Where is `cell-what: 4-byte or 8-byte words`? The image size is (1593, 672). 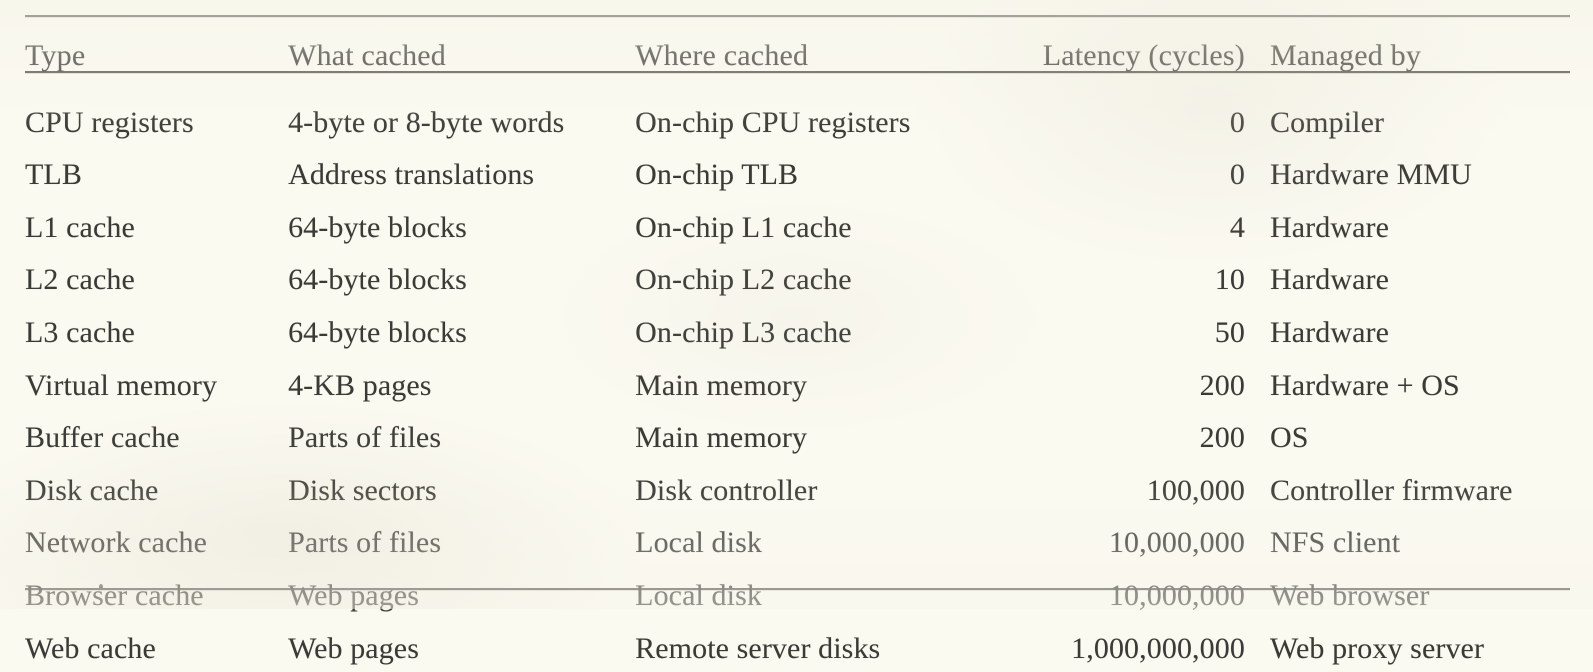
cell-what: 4-byte or 8-byte words is located at coordinates (426, 122).